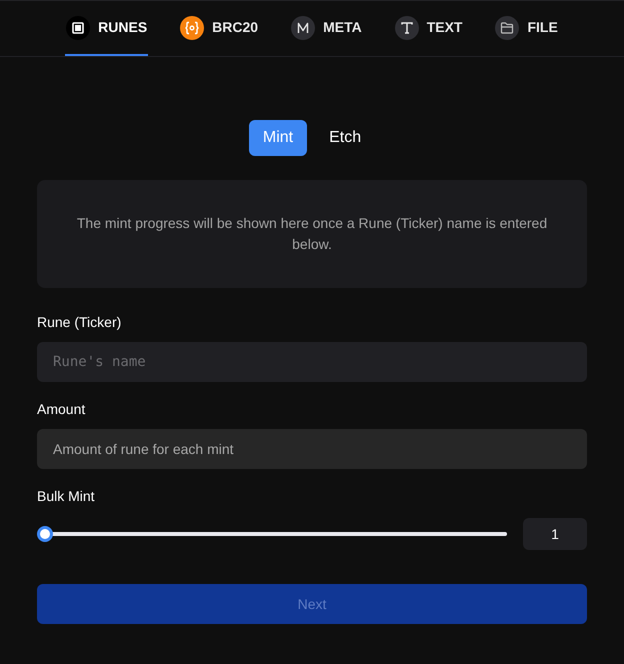 This screenshot has width=624, height=664. I want to click on info-text: The mint progress will be shown here once a Rune (Ticker) name is entered below., so click(312, 234).